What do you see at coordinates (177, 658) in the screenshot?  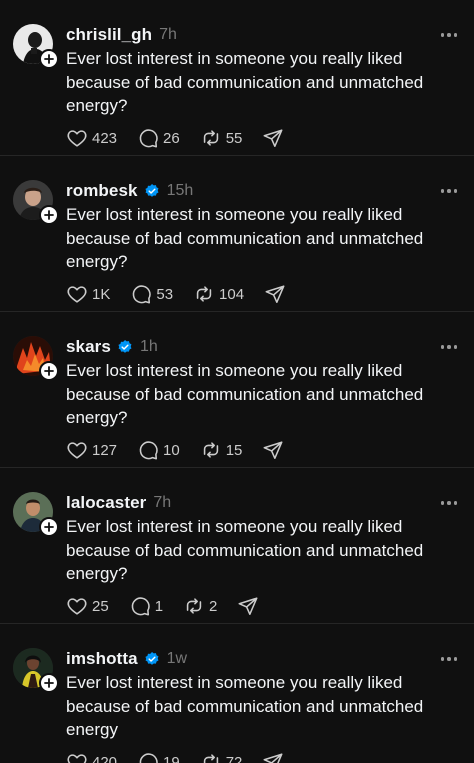 I see `post-time: 1w` at bounding box center [177, 658].